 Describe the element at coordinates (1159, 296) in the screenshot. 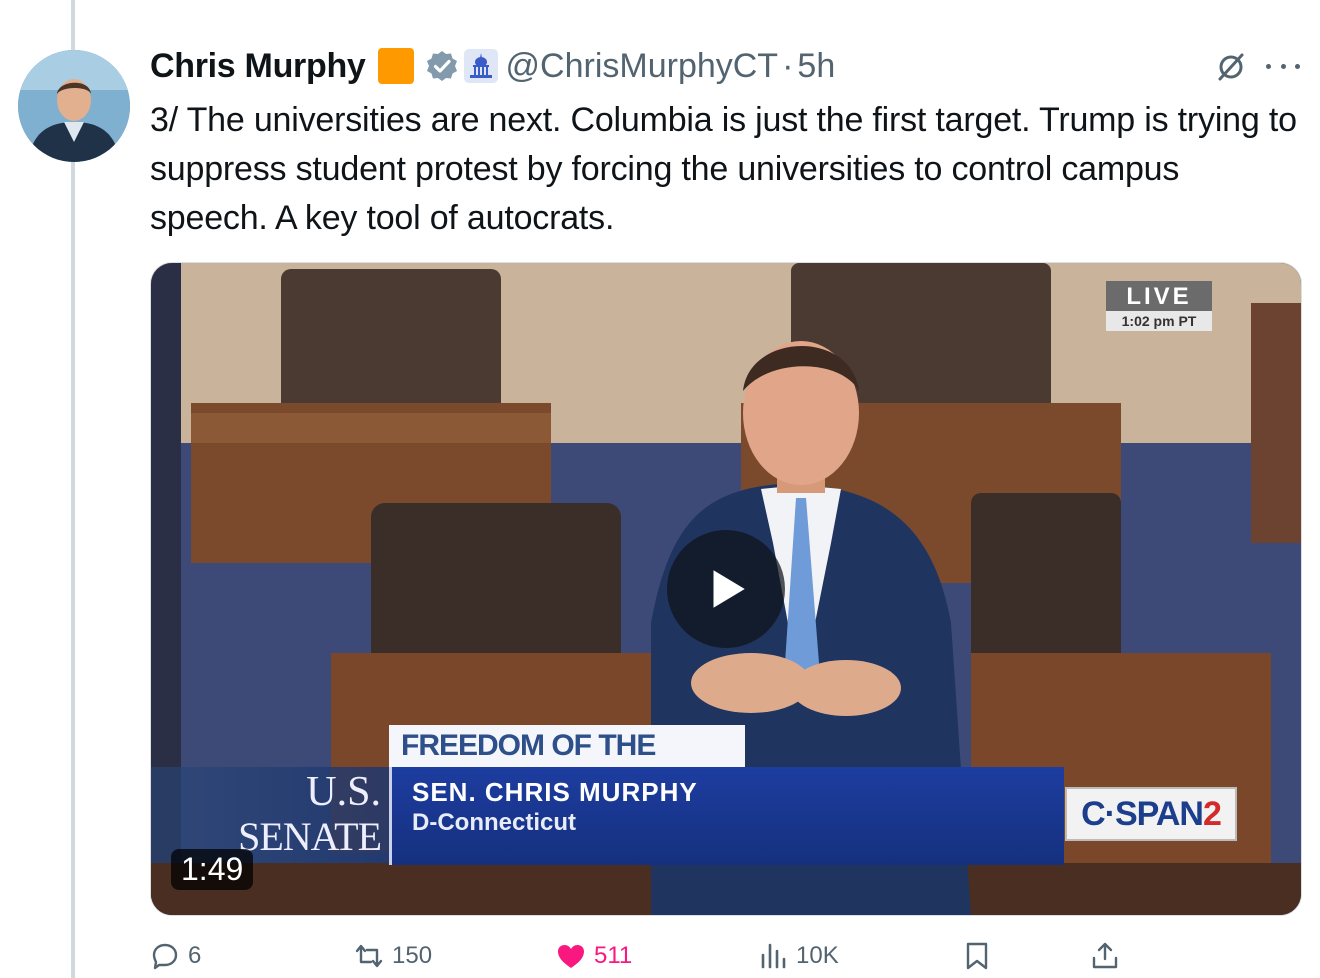

I see `live-label: LIVE` at that location.